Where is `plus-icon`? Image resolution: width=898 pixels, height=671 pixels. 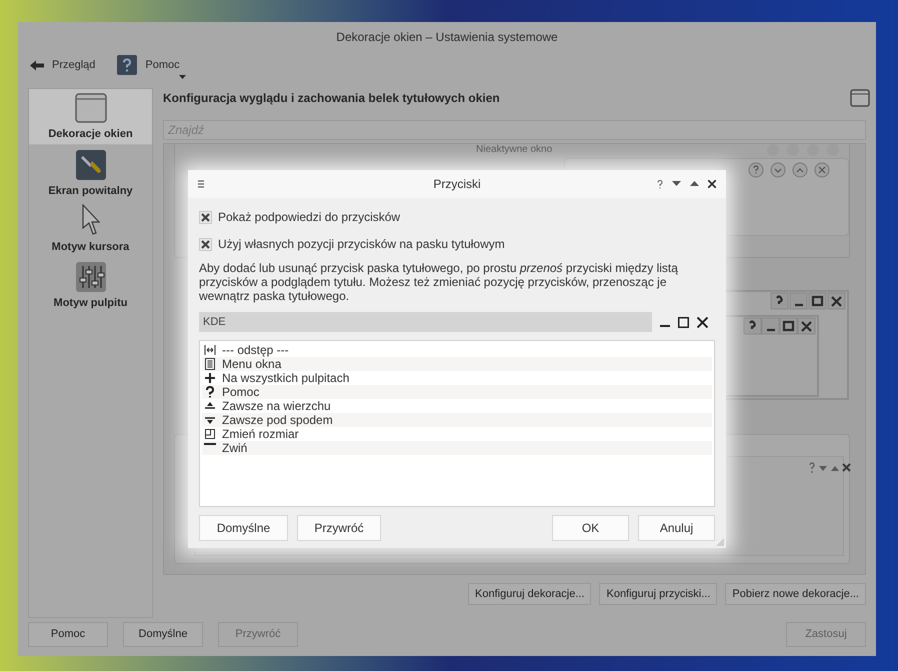 plus-icon is located at coordinates (210, 378).